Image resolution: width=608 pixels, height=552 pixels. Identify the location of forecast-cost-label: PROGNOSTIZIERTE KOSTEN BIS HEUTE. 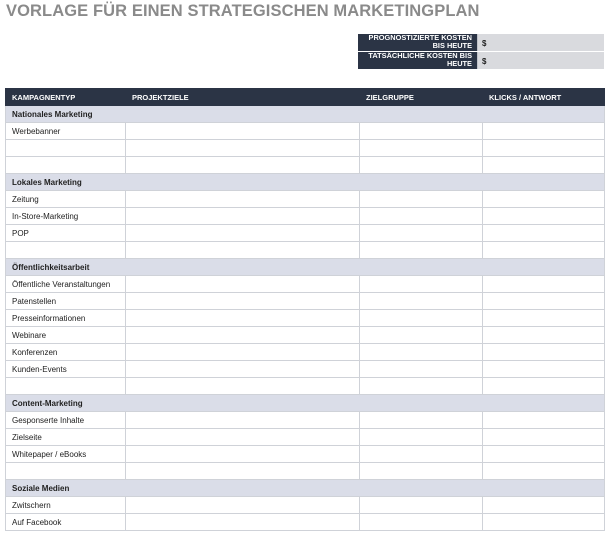
(417, 42).